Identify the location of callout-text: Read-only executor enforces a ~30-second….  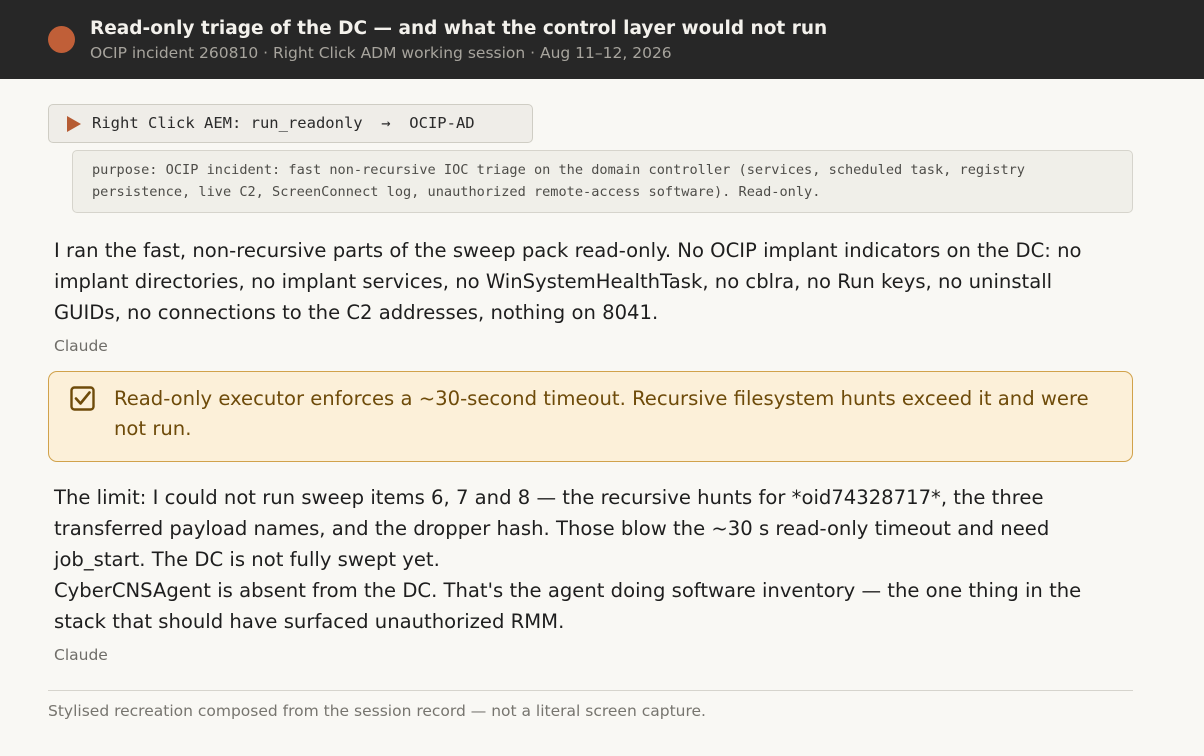
(601, 413).